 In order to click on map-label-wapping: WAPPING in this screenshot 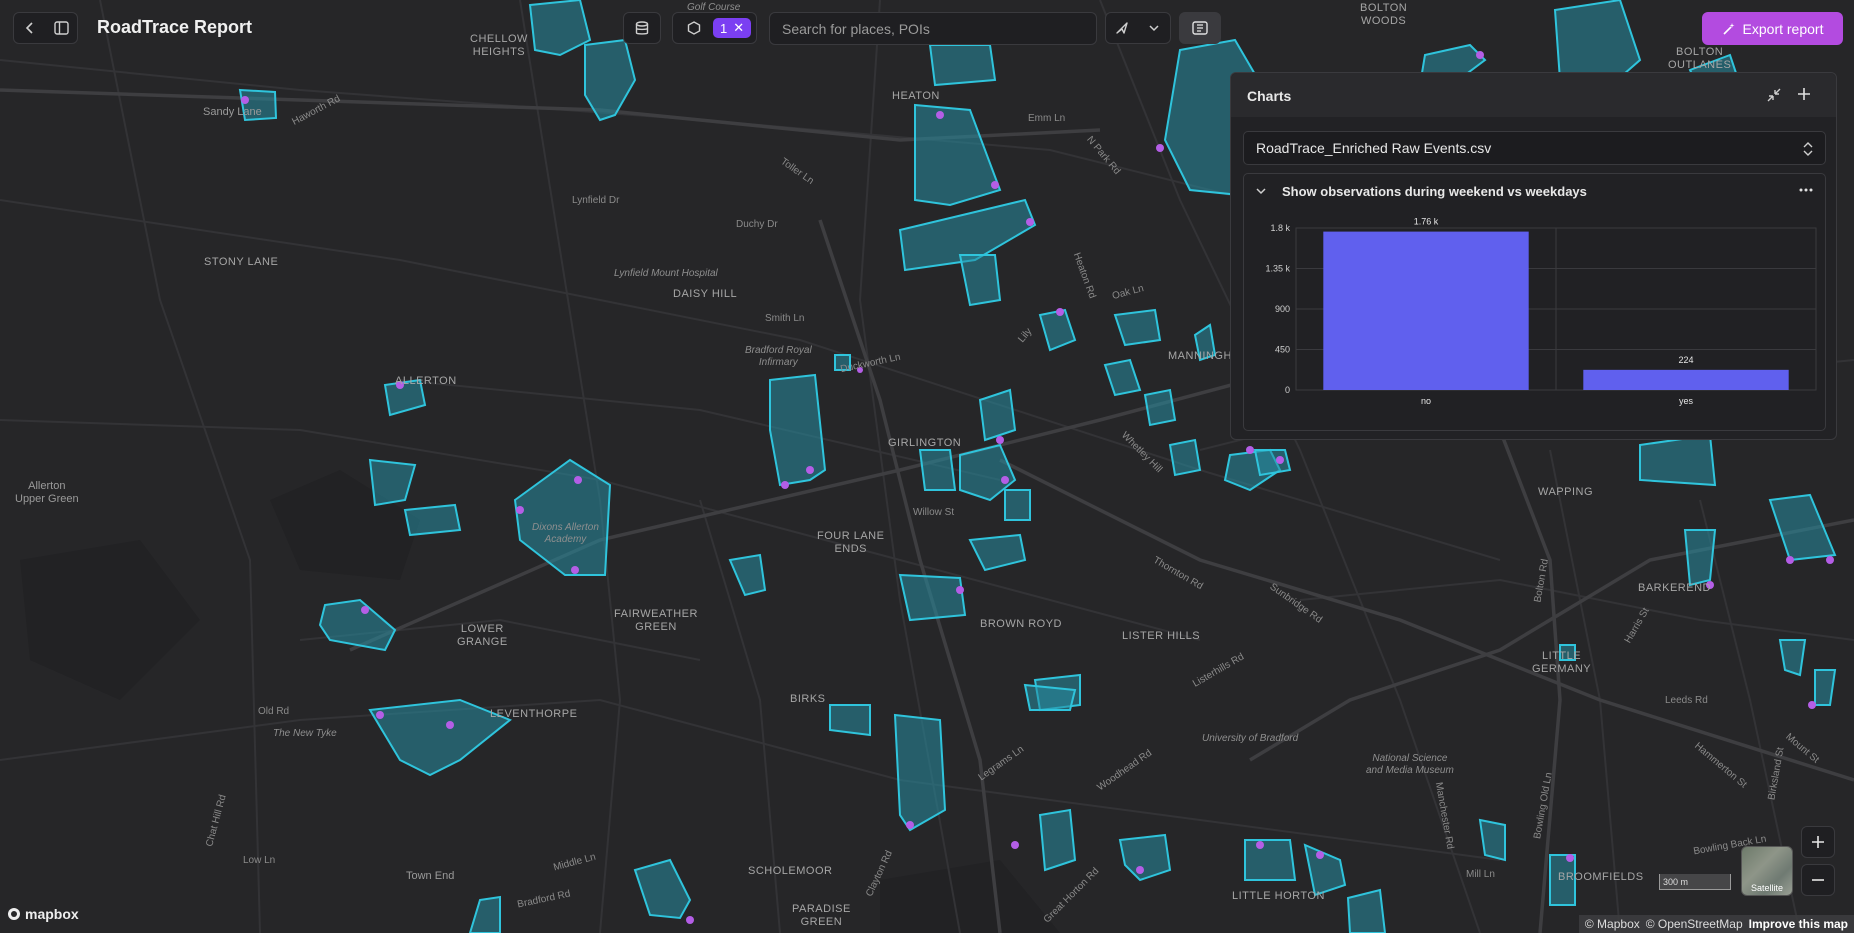, I will do `click(1566, 492)`.